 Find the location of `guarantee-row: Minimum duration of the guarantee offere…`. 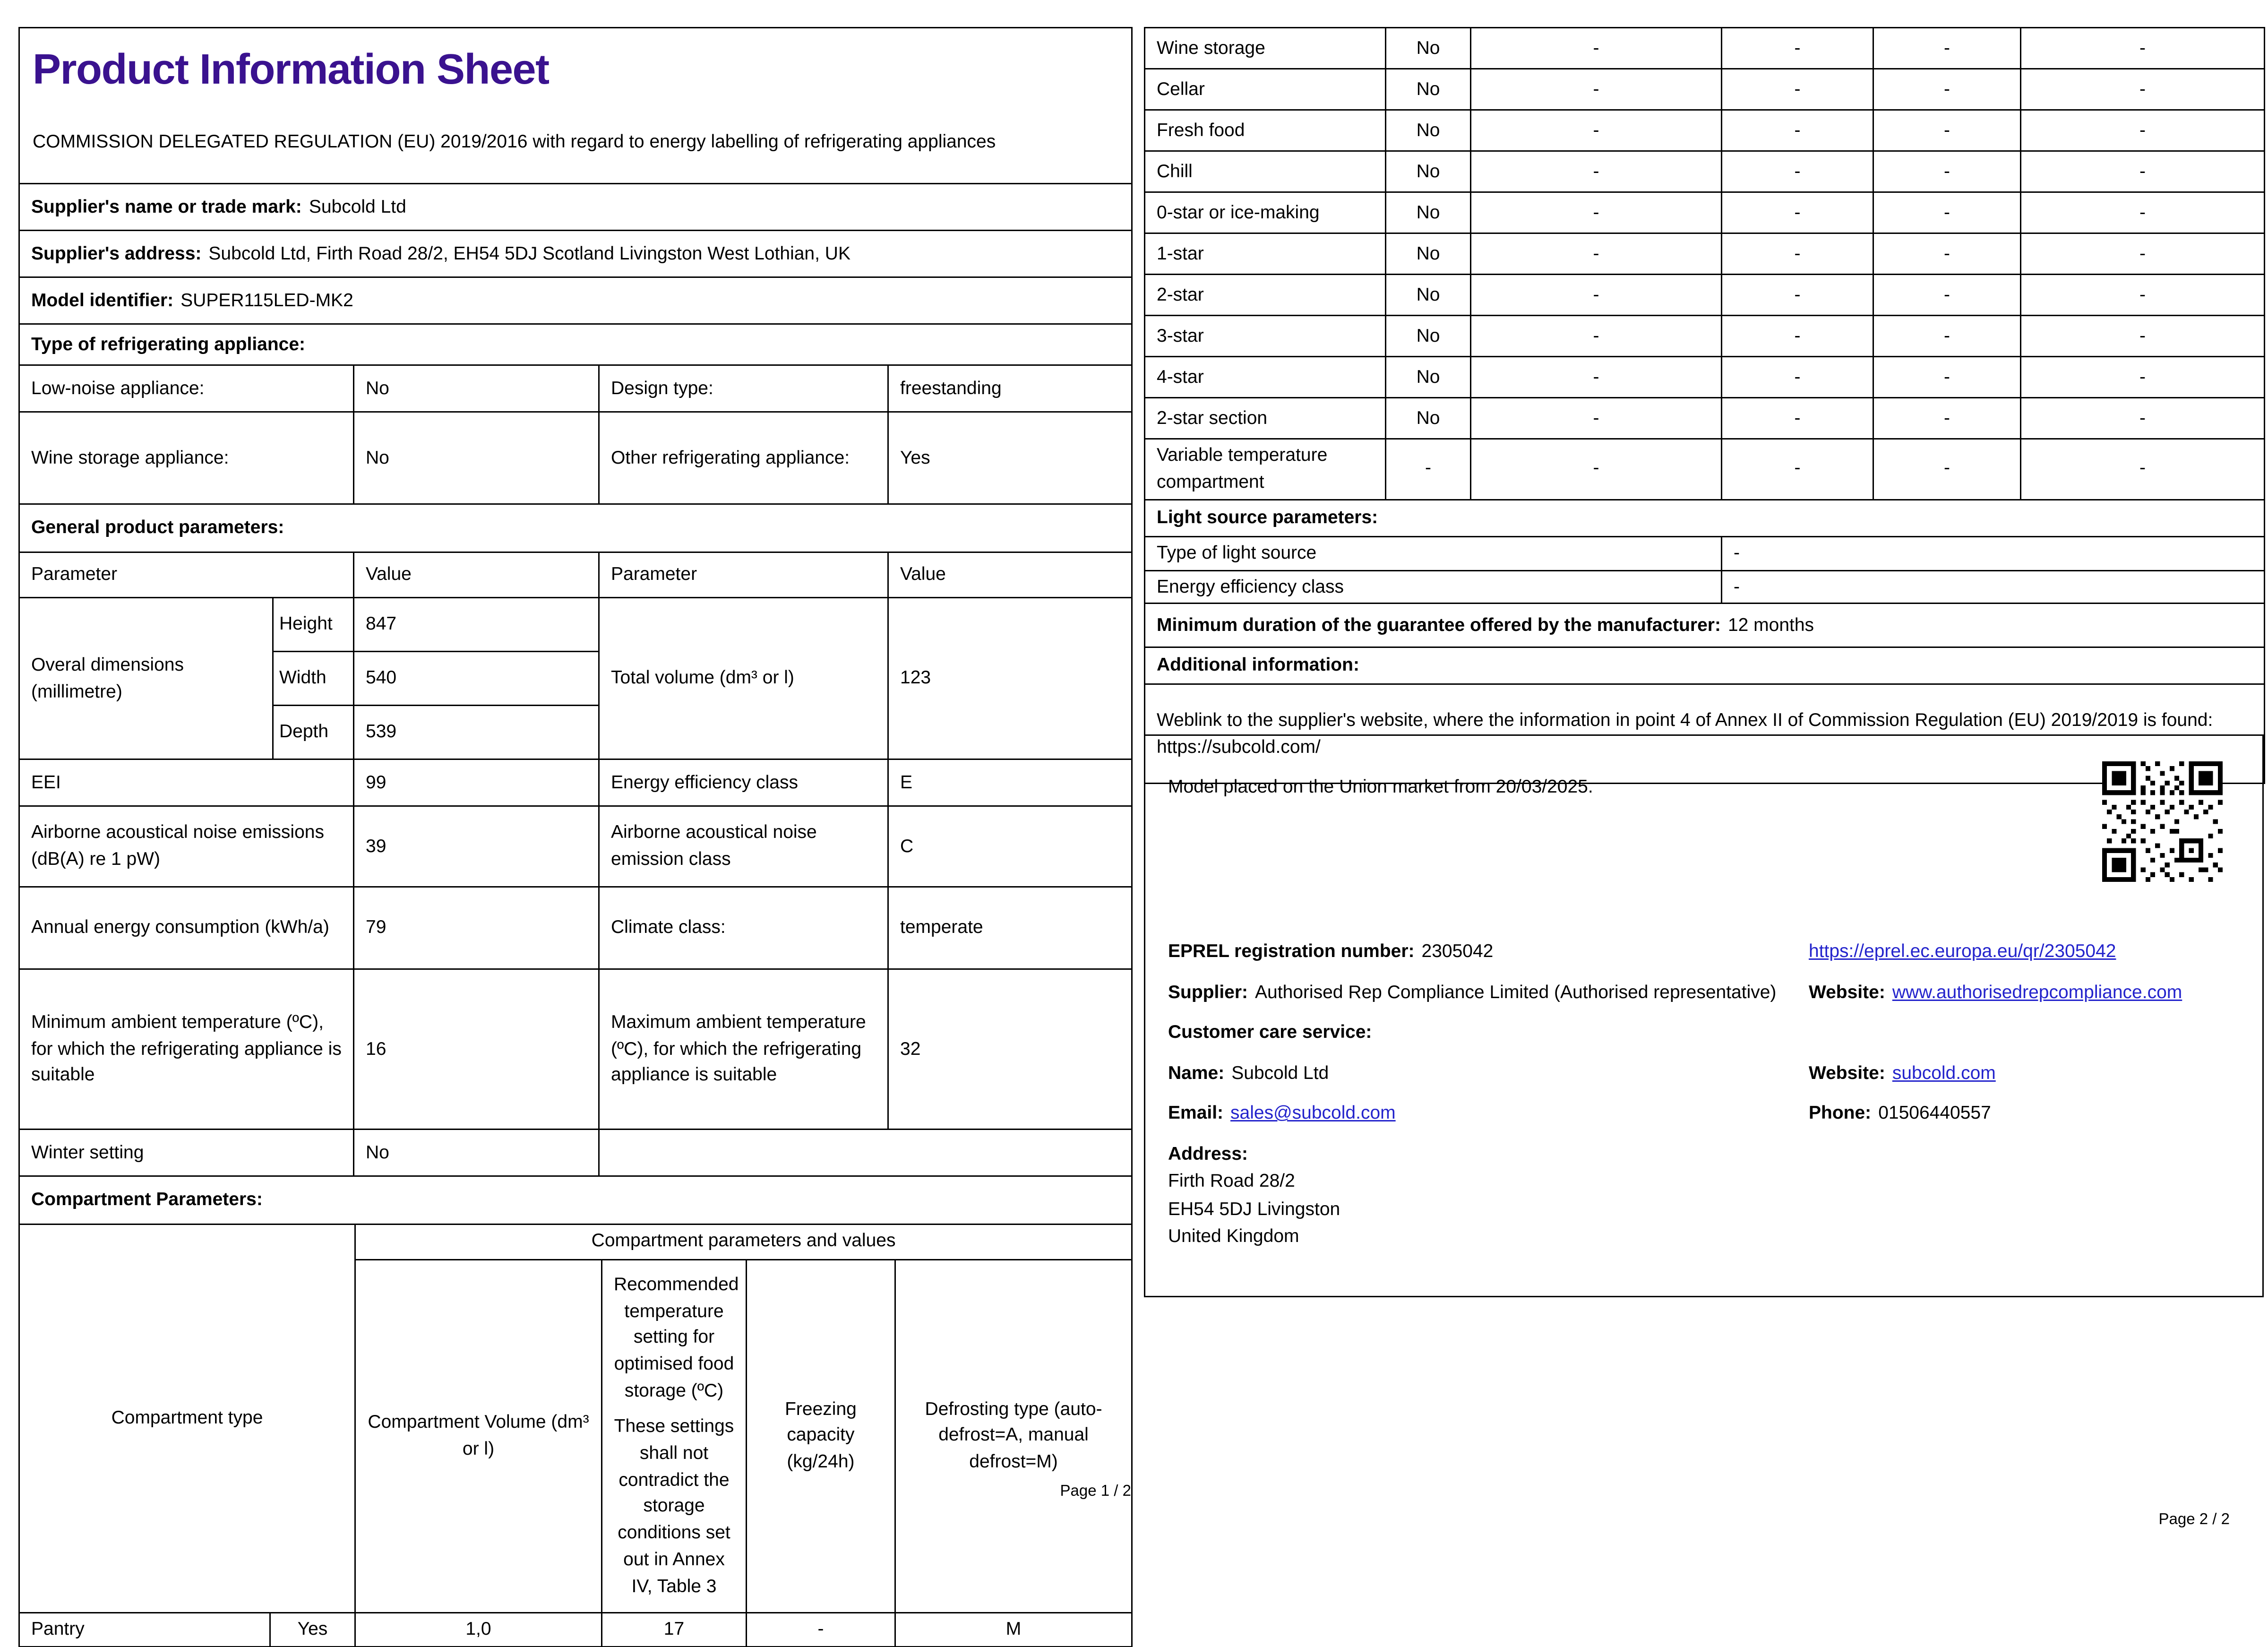

guarantee-row: Minimum duration of the guarantee offere… is located at coordinates (1704, 626).